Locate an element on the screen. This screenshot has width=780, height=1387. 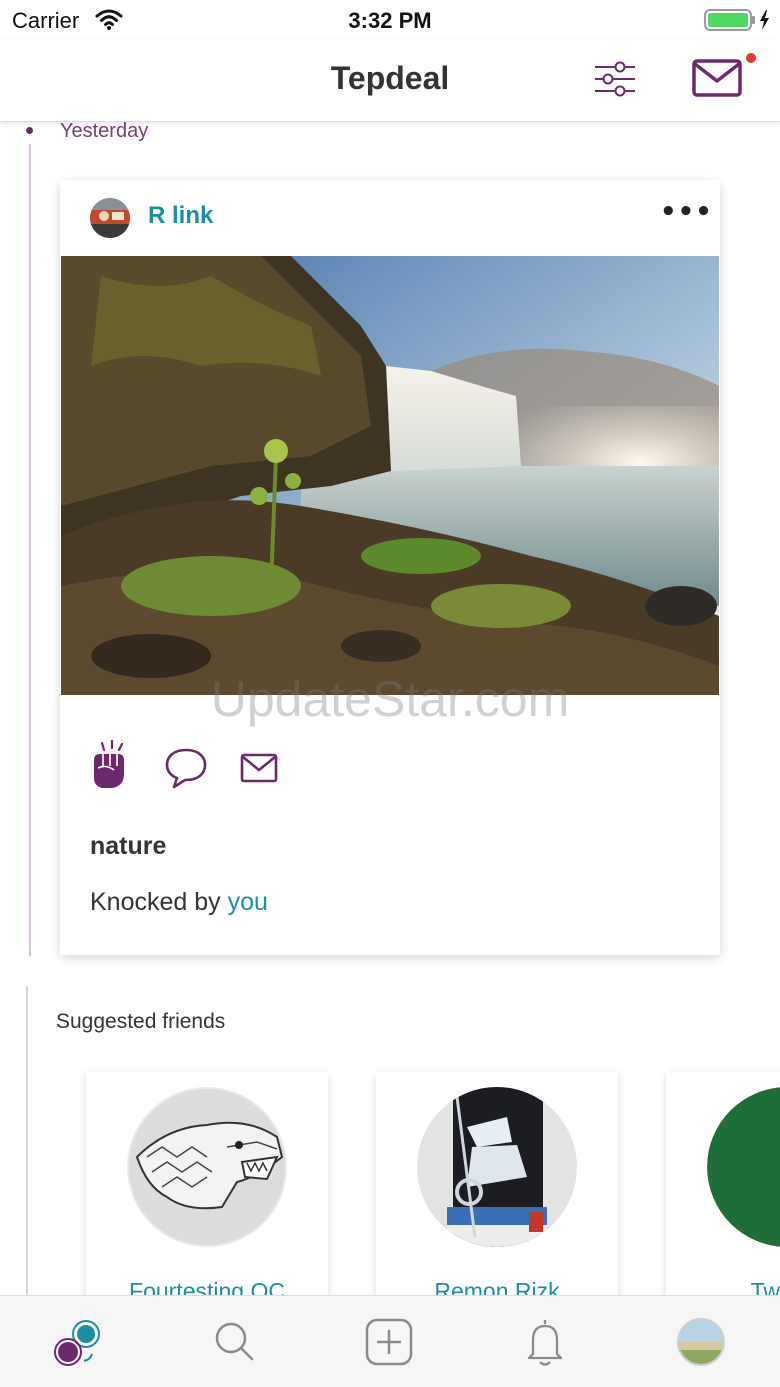
post-actions is located at coordinates (238, 770).